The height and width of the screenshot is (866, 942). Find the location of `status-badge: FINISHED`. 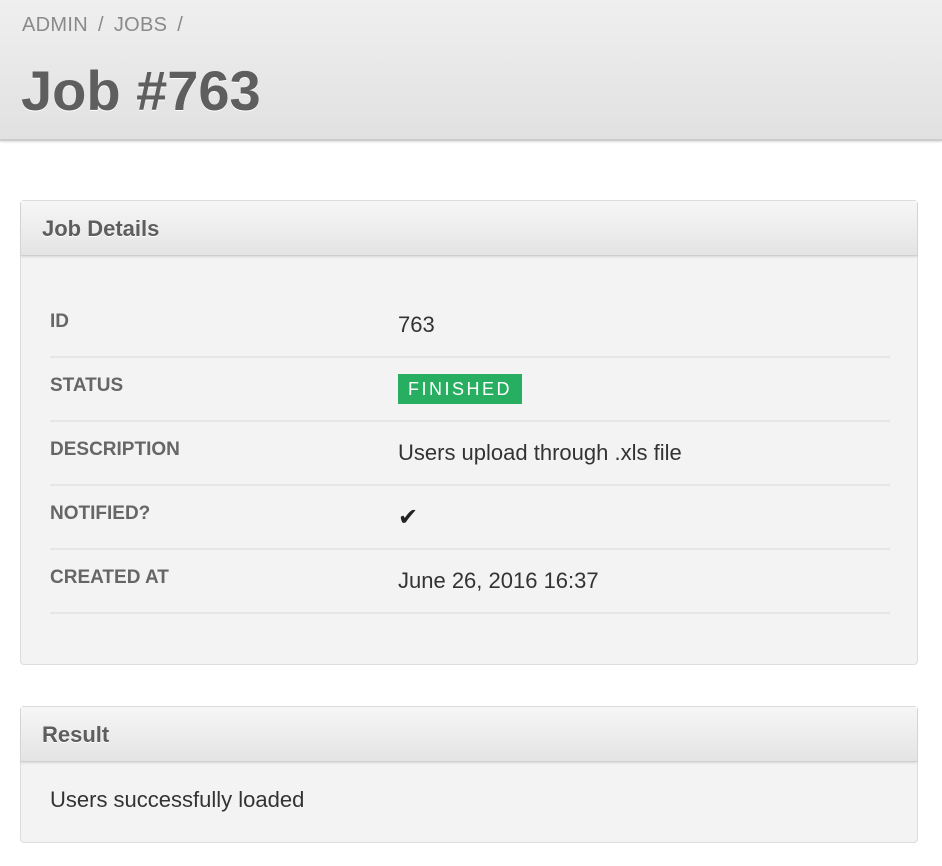

status-badge: FINISHED is located at coordinates (460, 389).